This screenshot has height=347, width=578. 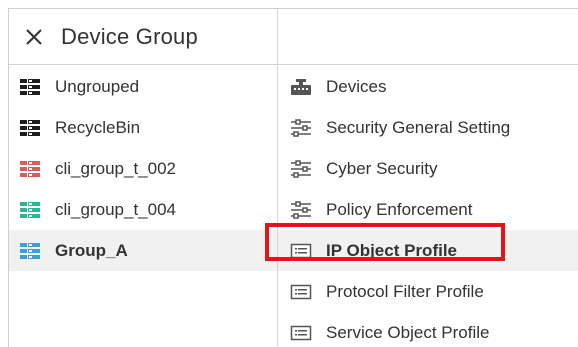 I want to click on menu-item-security-general-setting: Security General Setting, so click(x=428, y=127).